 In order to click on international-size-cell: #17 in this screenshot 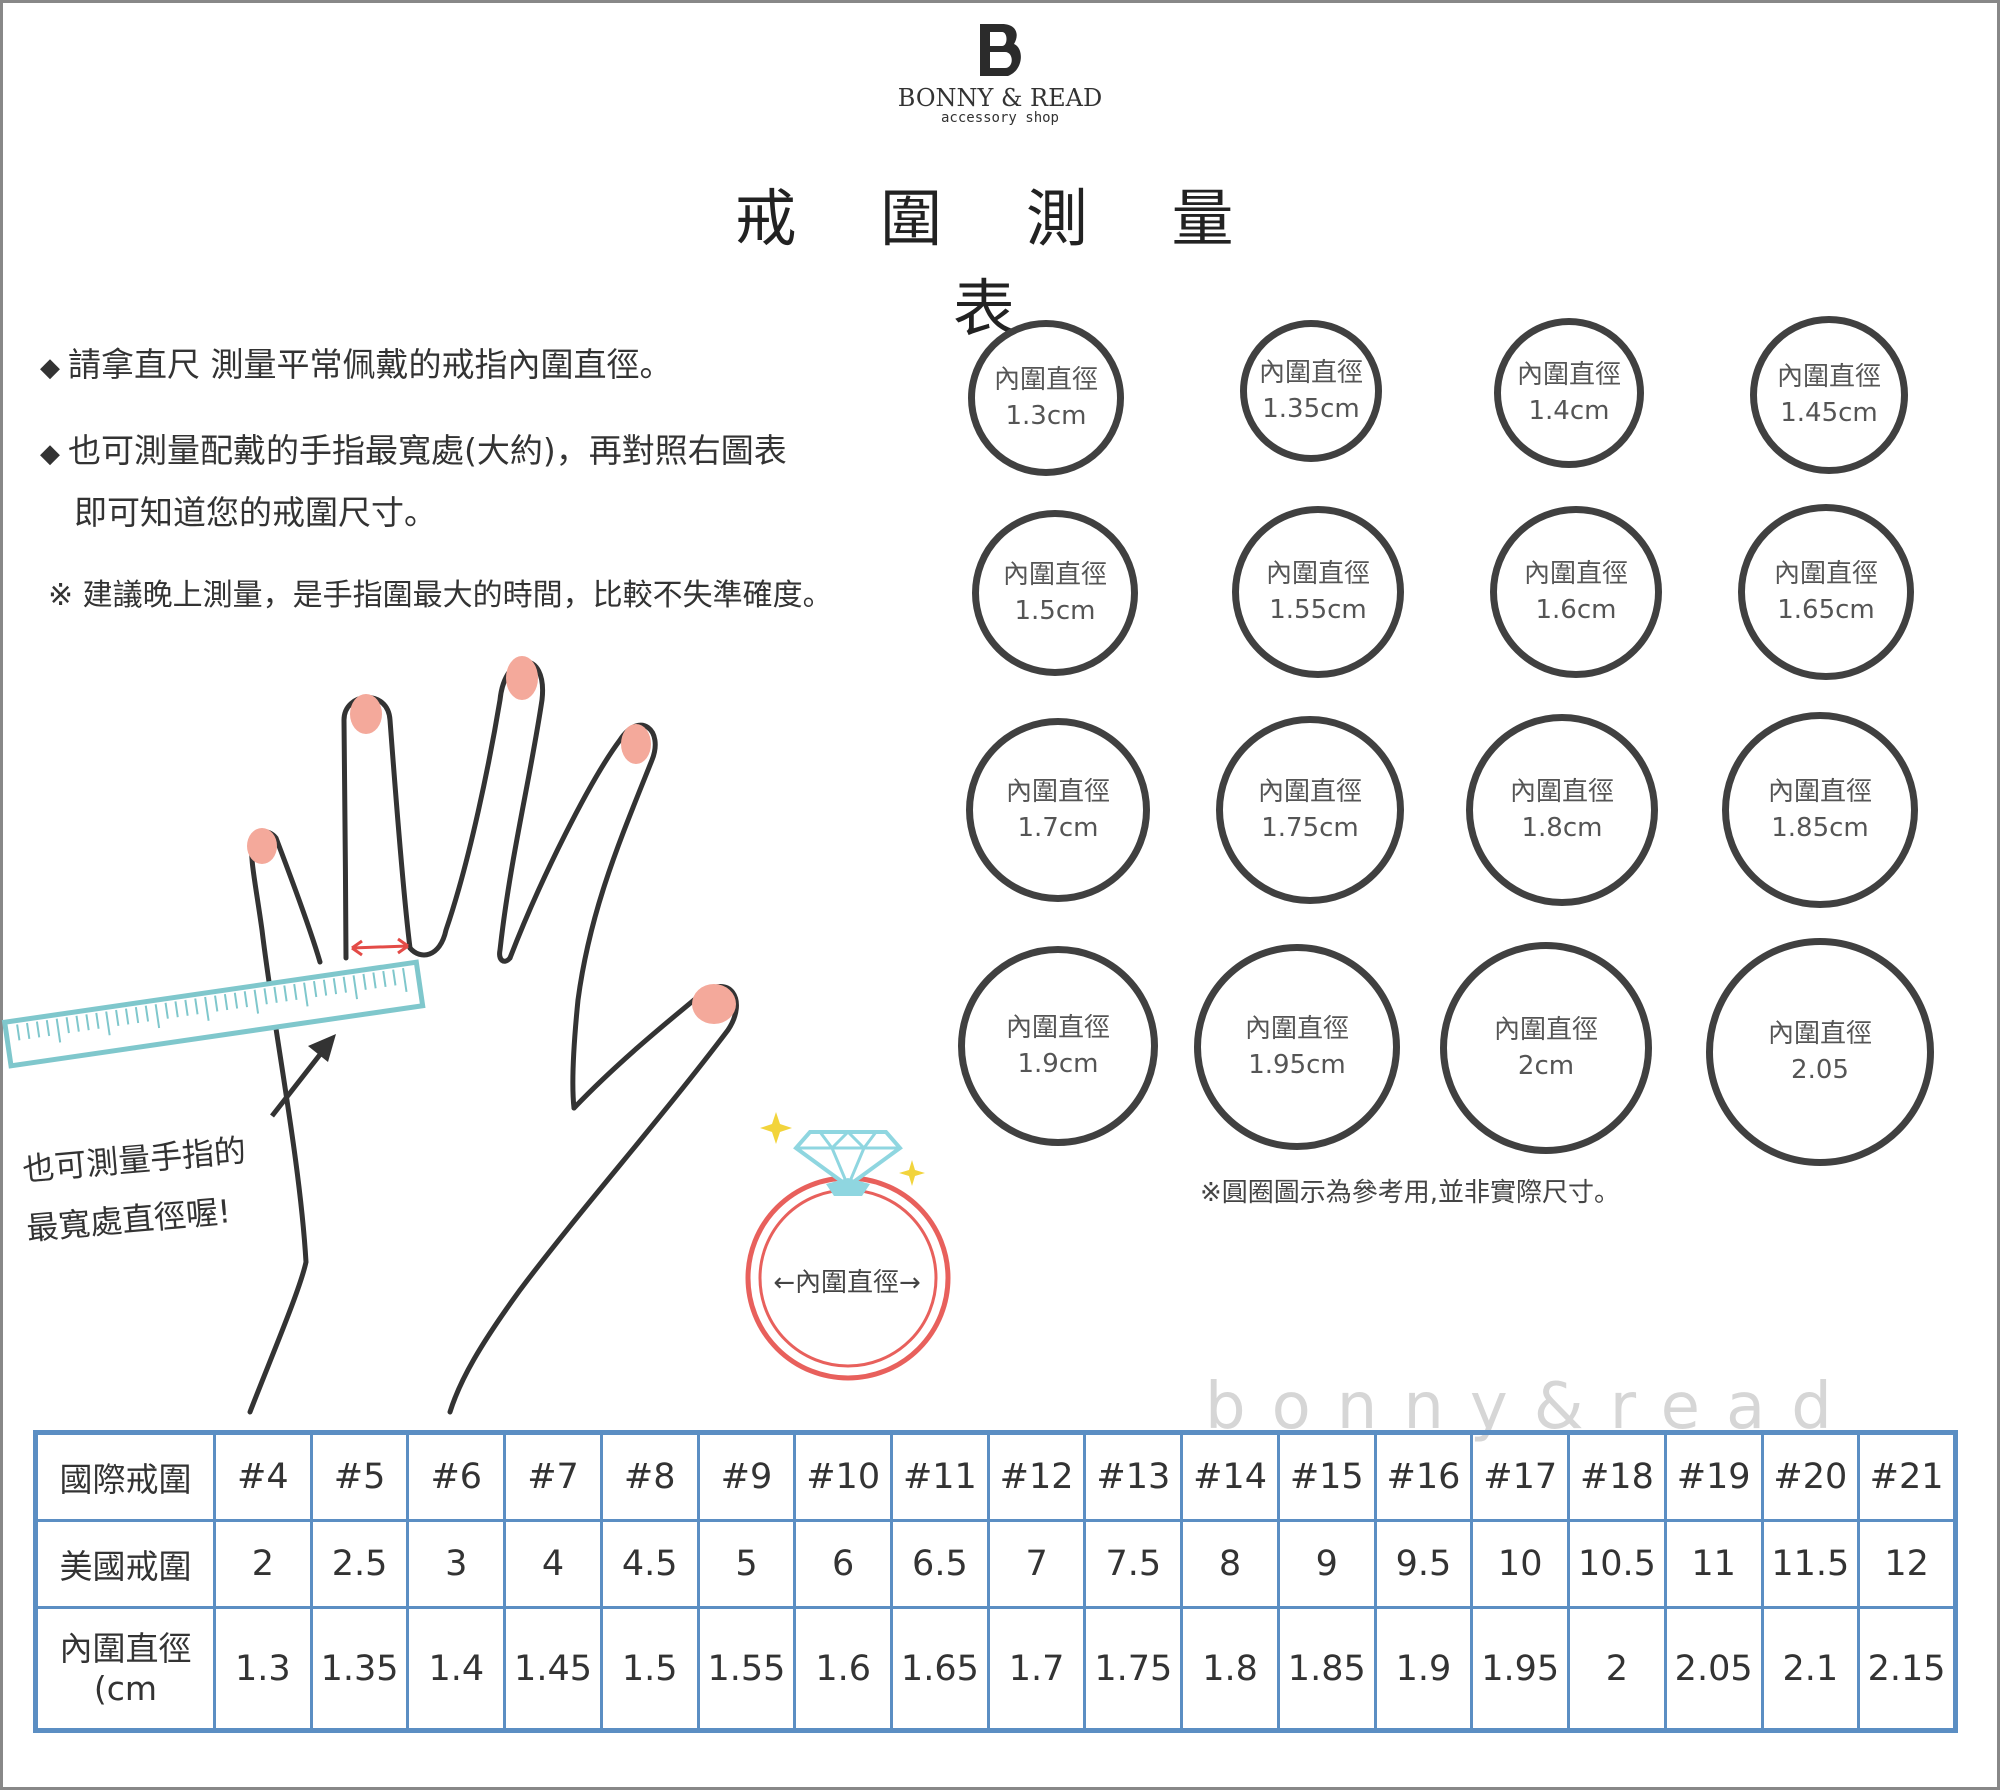, I will do `click(1520, 1476)`.